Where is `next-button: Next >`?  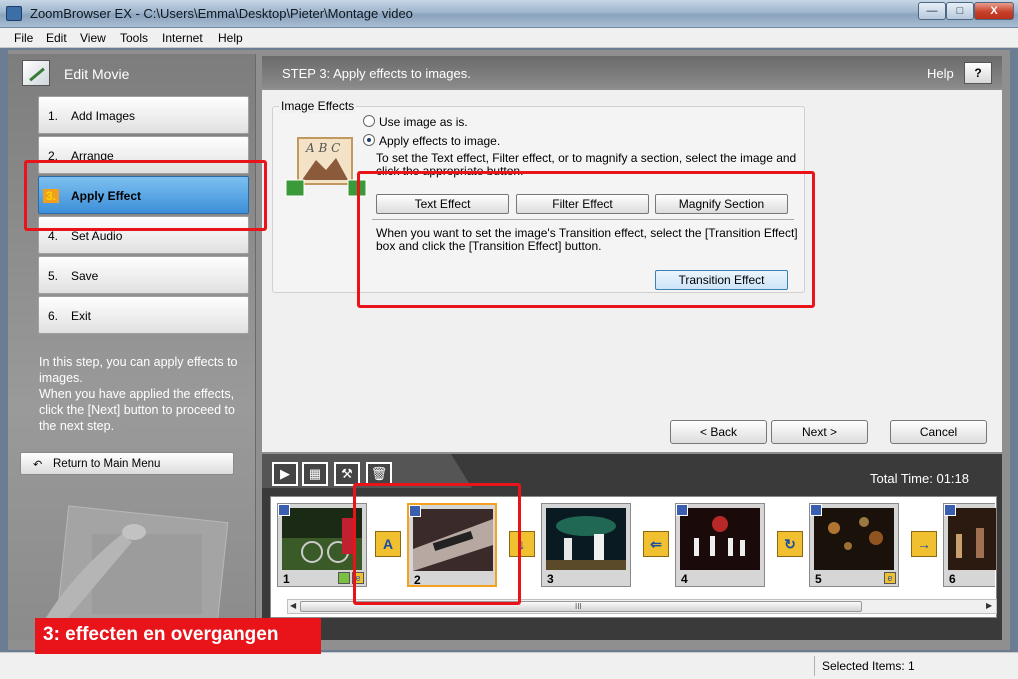
next-button: Next > is located at coordinates (819, 432).